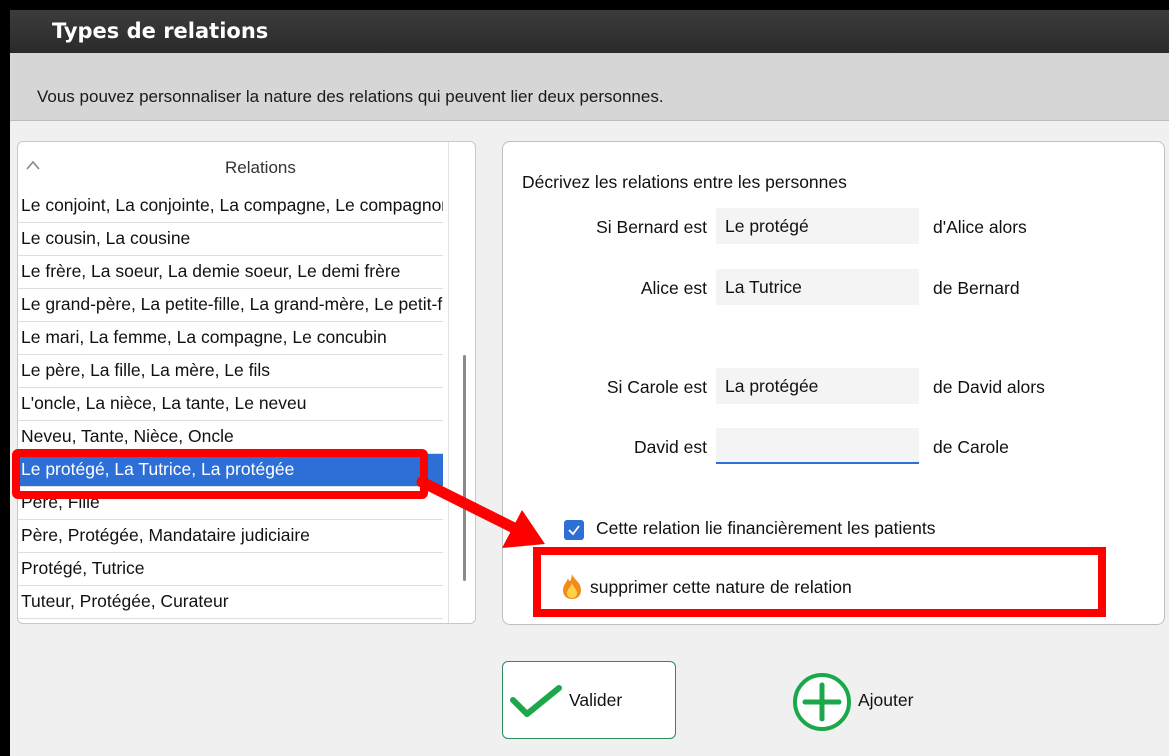 The width and height of the screenshot is (1169, 756). What do you see at coordinates (448, 382) in the screenshot?
I see `column-divider` at bounding box center [448, 382].